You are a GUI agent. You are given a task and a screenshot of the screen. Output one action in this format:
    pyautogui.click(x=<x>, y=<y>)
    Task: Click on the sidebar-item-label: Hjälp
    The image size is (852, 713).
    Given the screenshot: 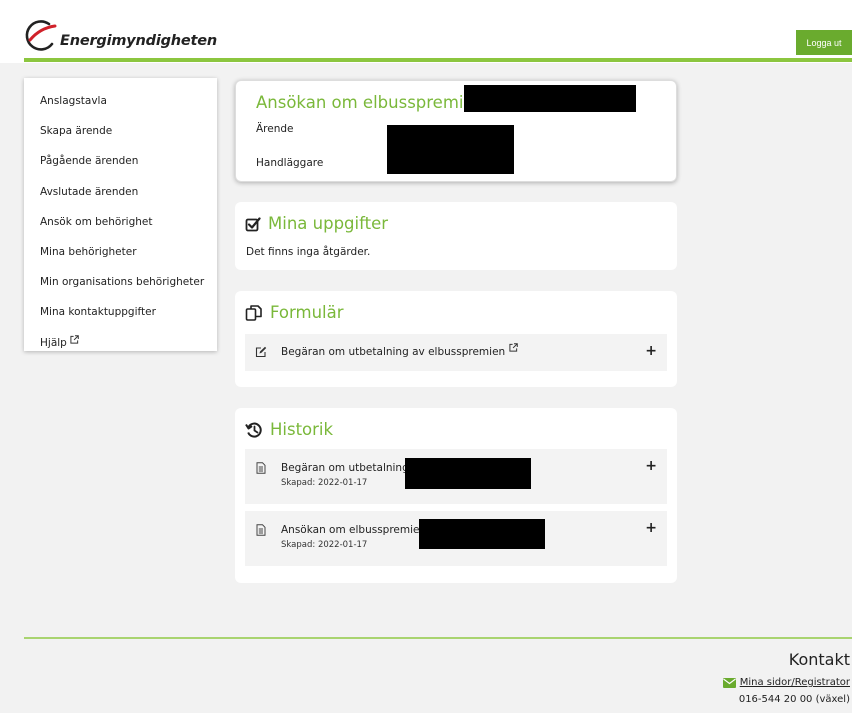 What is the action you would take?
    pyautogui.click(x=53, y=342)
    